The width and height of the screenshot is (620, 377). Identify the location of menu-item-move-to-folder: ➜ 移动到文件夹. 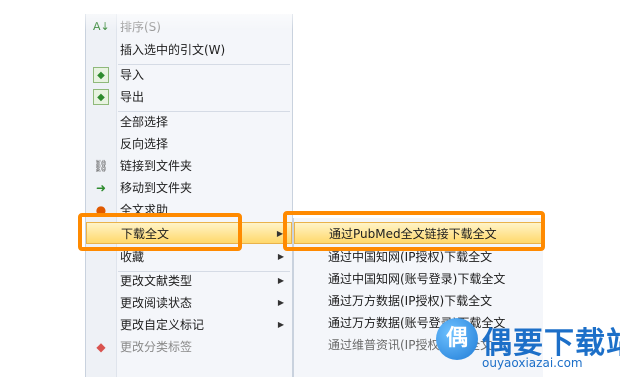
(189, 188).